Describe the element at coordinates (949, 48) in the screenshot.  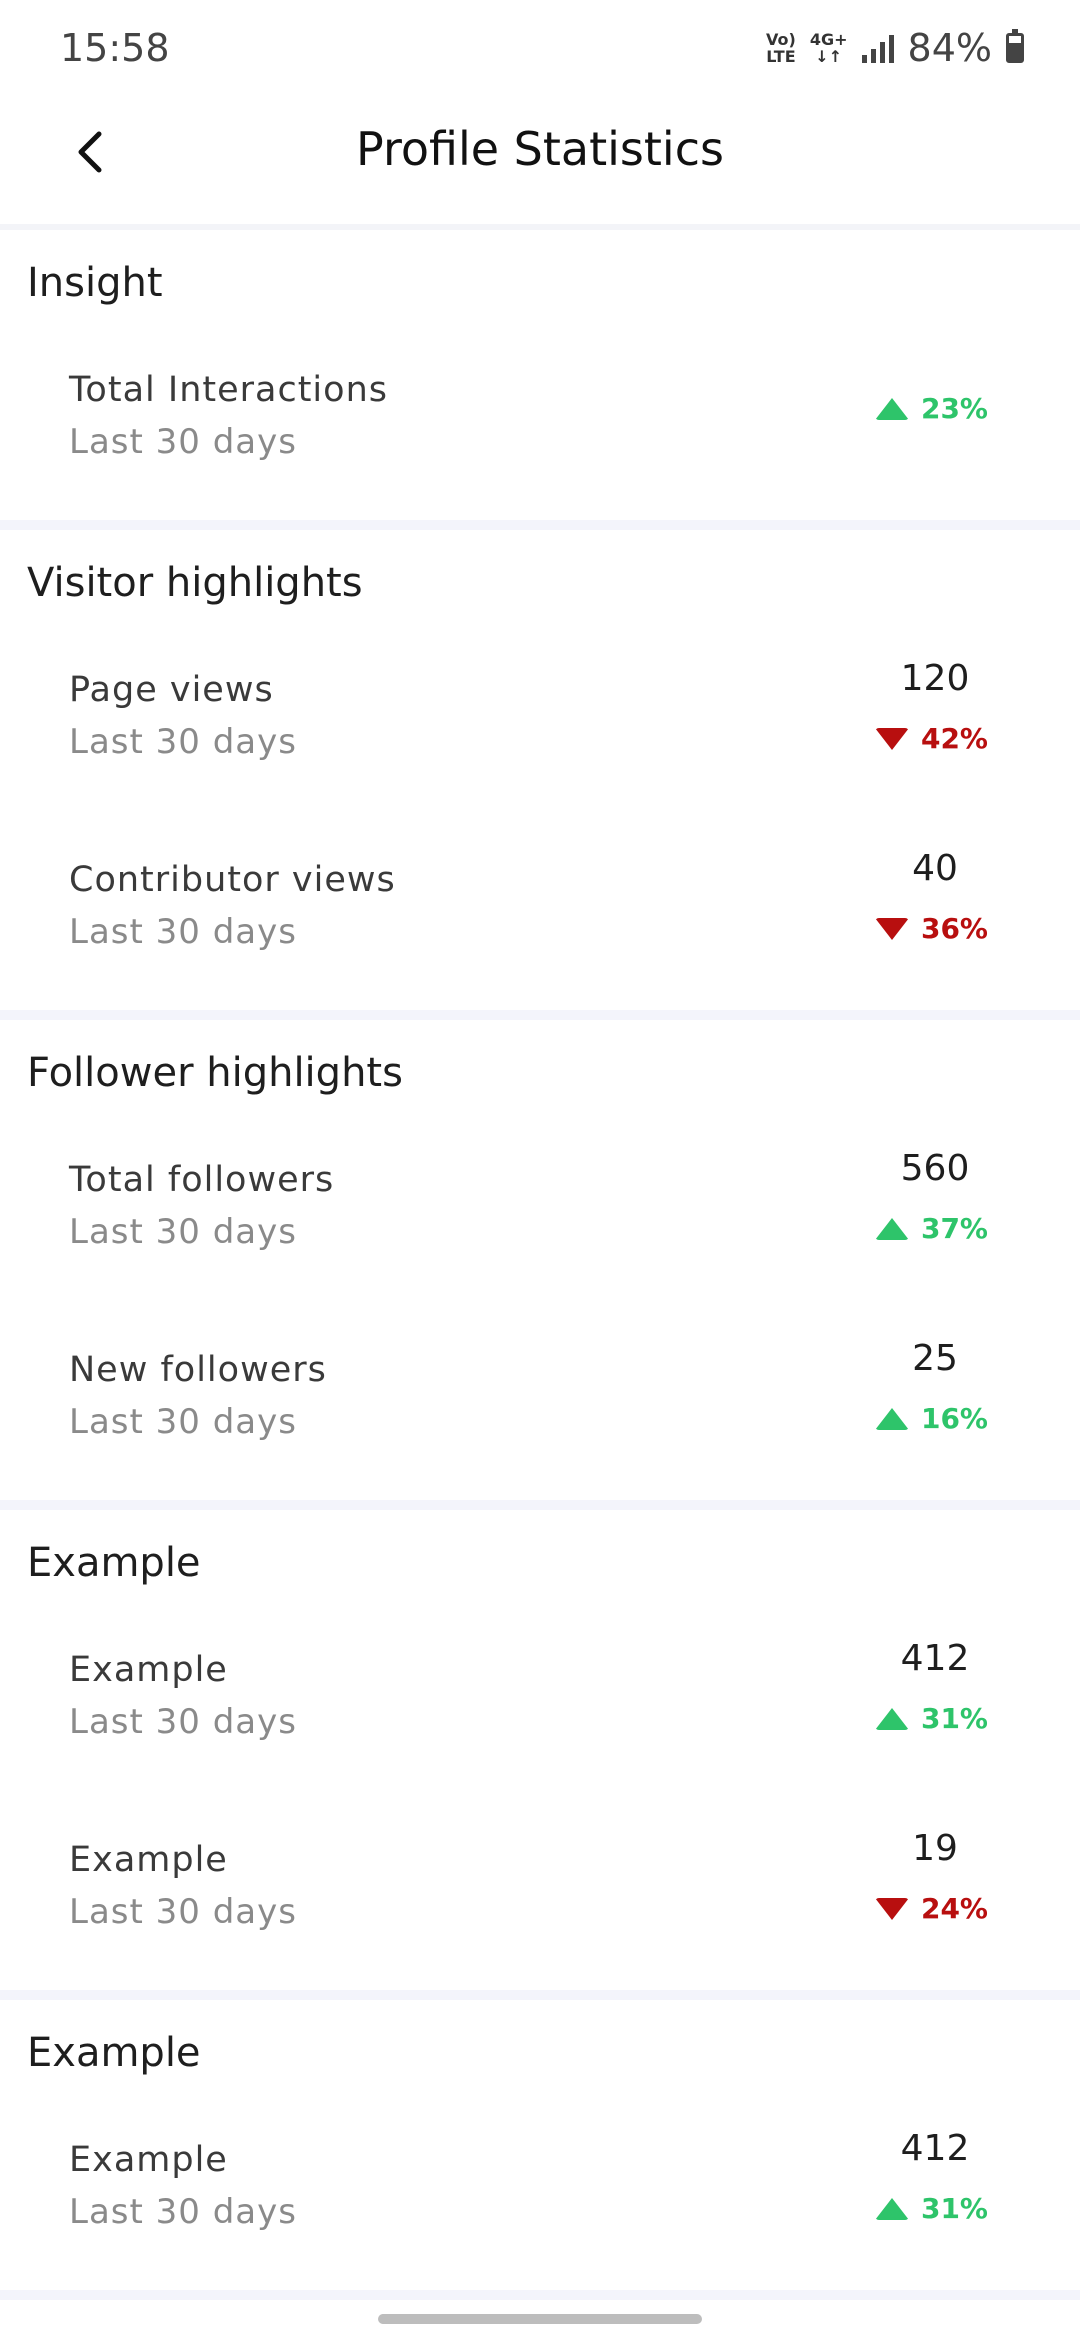
I see `battery-percent: 84%` at that location.